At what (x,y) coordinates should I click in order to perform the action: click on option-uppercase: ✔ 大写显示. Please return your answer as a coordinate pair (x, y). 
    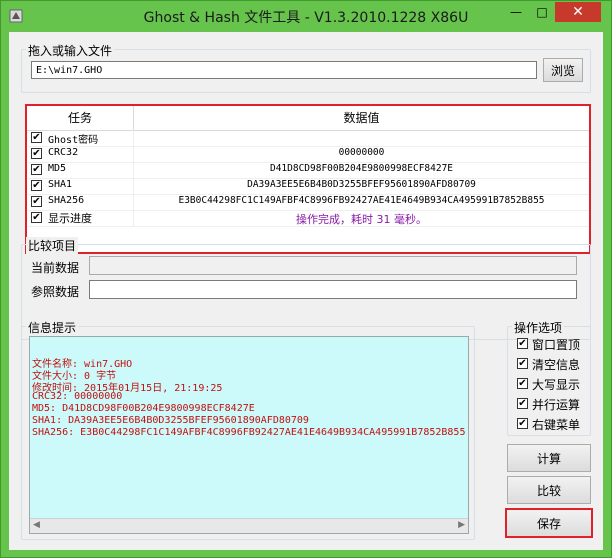
    Looking at the image, I should click on (562, 384).